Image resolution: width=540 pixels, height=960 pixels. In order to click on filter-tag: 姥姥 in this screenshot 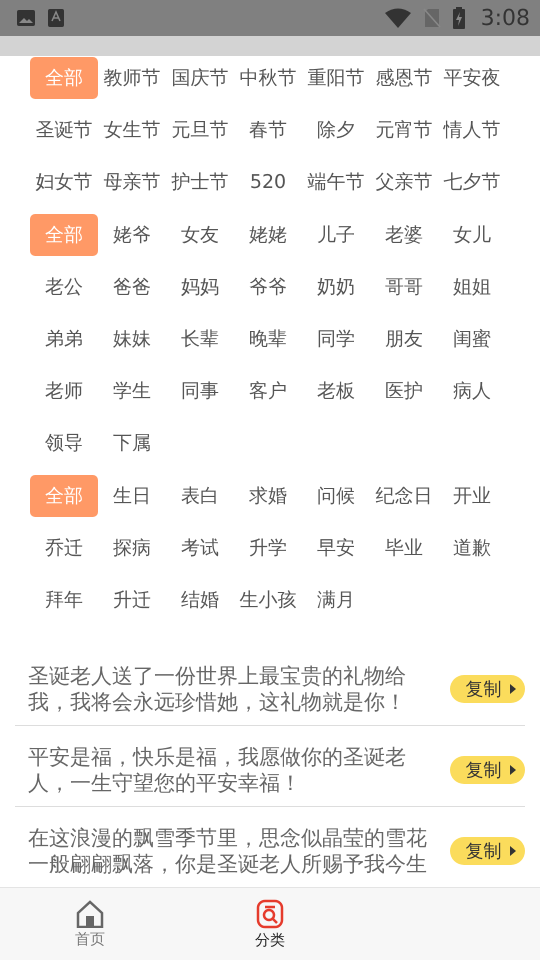, I will do `click(268, 235)`.